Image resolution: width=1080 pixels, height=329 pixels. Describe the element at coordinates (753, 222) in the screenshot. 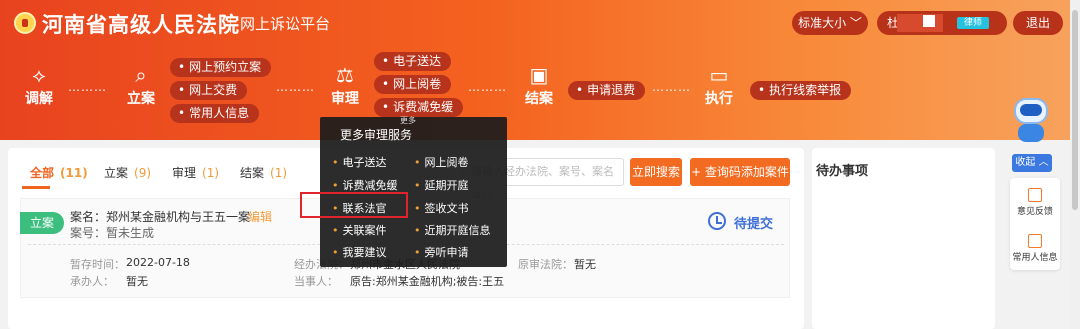

I see `case-status: 待提交` at that location.